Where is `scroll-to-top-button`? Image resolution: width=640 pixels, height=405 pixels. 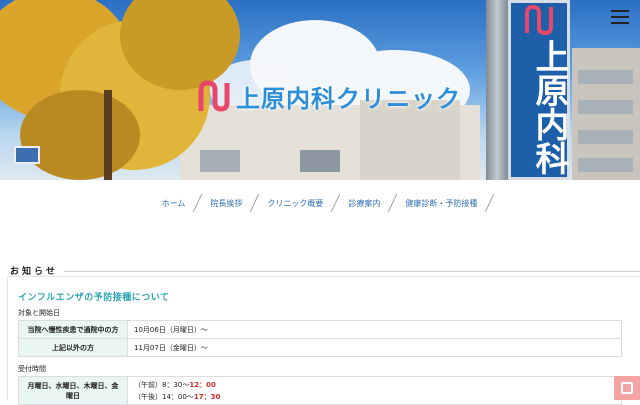 scroll-to-top-button is located at coordinates (627, 388).